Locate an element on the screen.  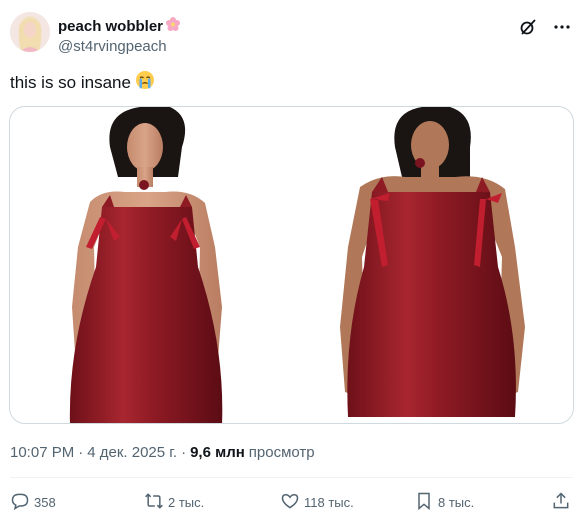
grok-icon is located at coordinates (528, 27).